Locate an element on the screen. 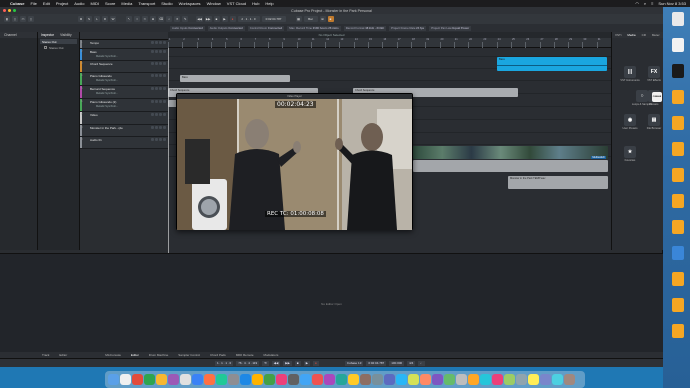 This screenshot has width=690, height=388. menu-score: Score is located at coordinates (110, 3).